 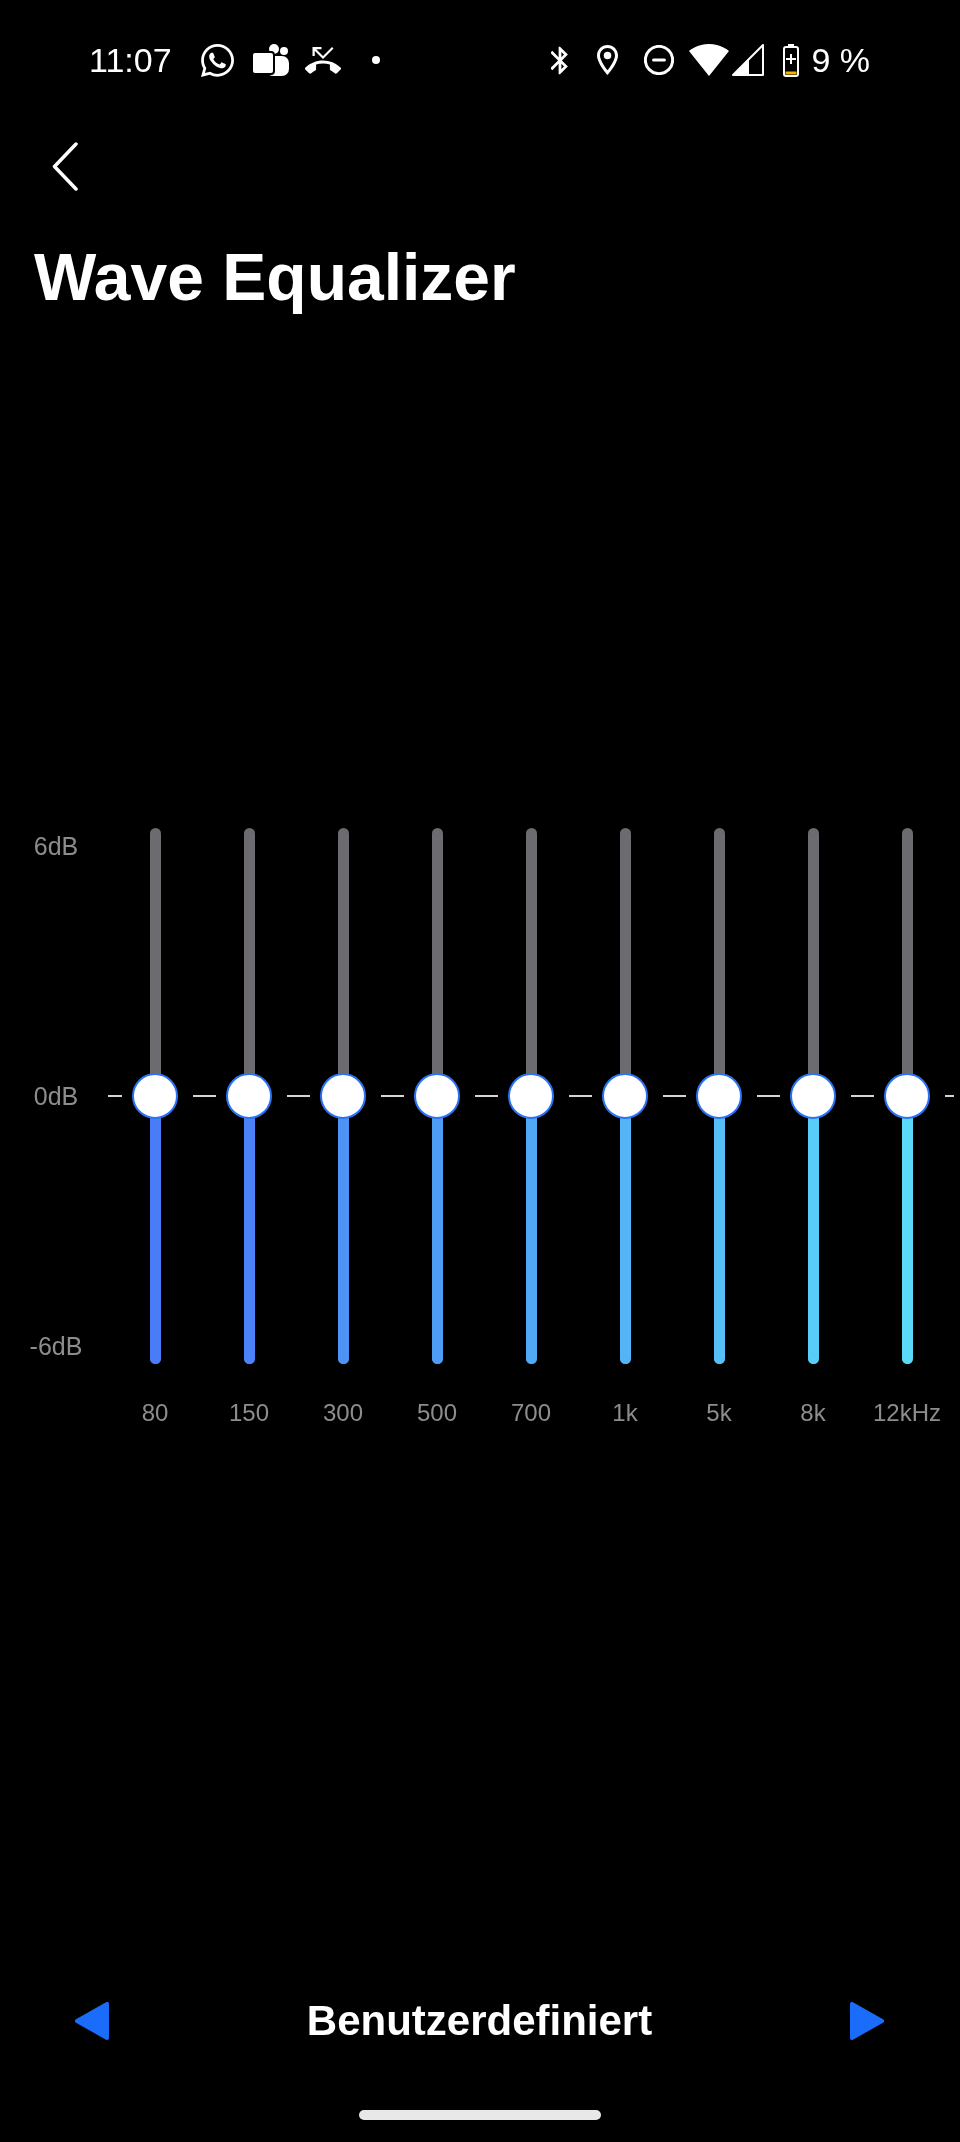 What do you see at coordinates (56, 846) in the screenshot?
I see `scale-label: 6dB` at bounding box center [56, 846].